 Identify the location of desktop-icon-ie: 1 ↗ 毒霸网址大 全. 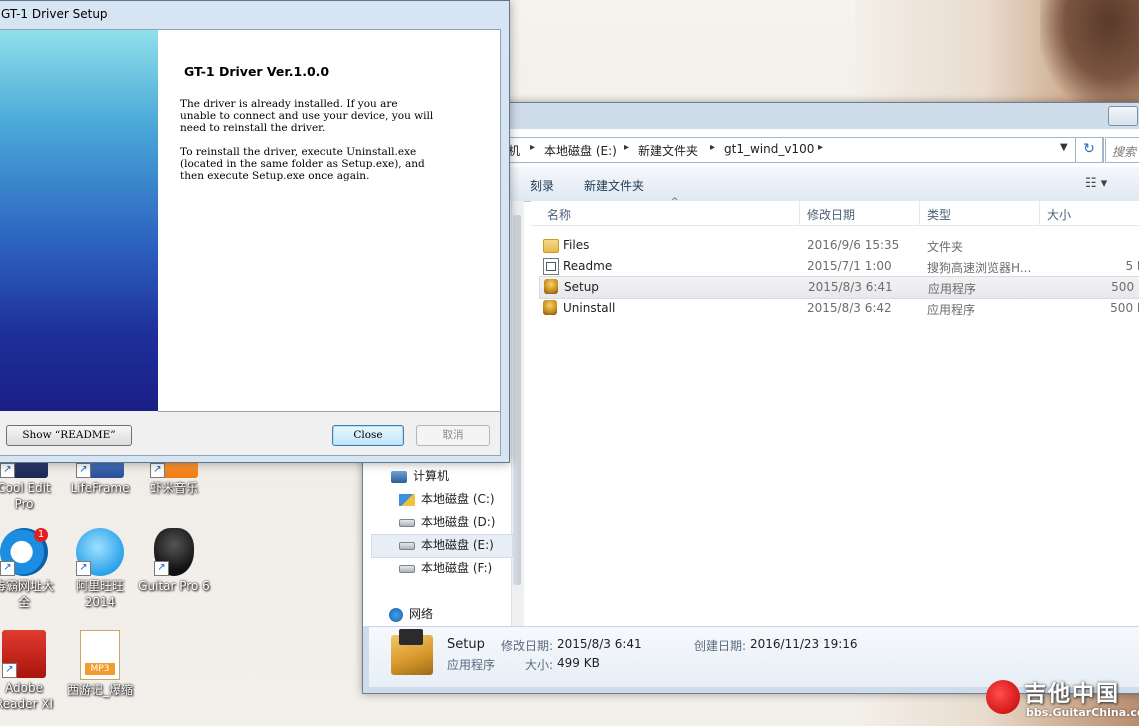
(31, 569).